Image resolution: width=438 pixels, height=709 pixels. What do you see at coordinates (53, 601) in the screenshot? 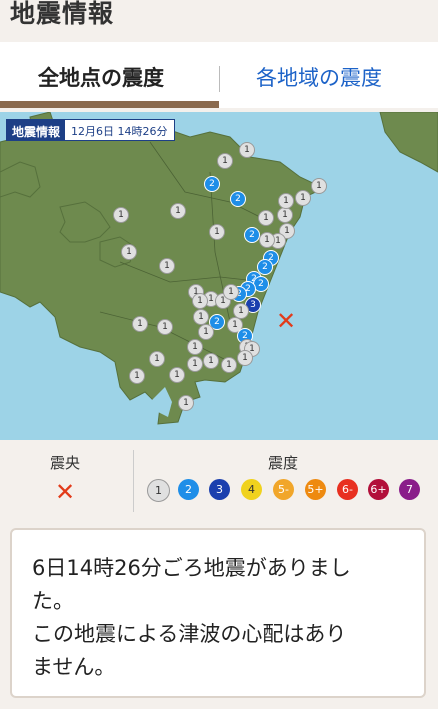
I see `message-line-2: た。` at bounding box center [53, 601].